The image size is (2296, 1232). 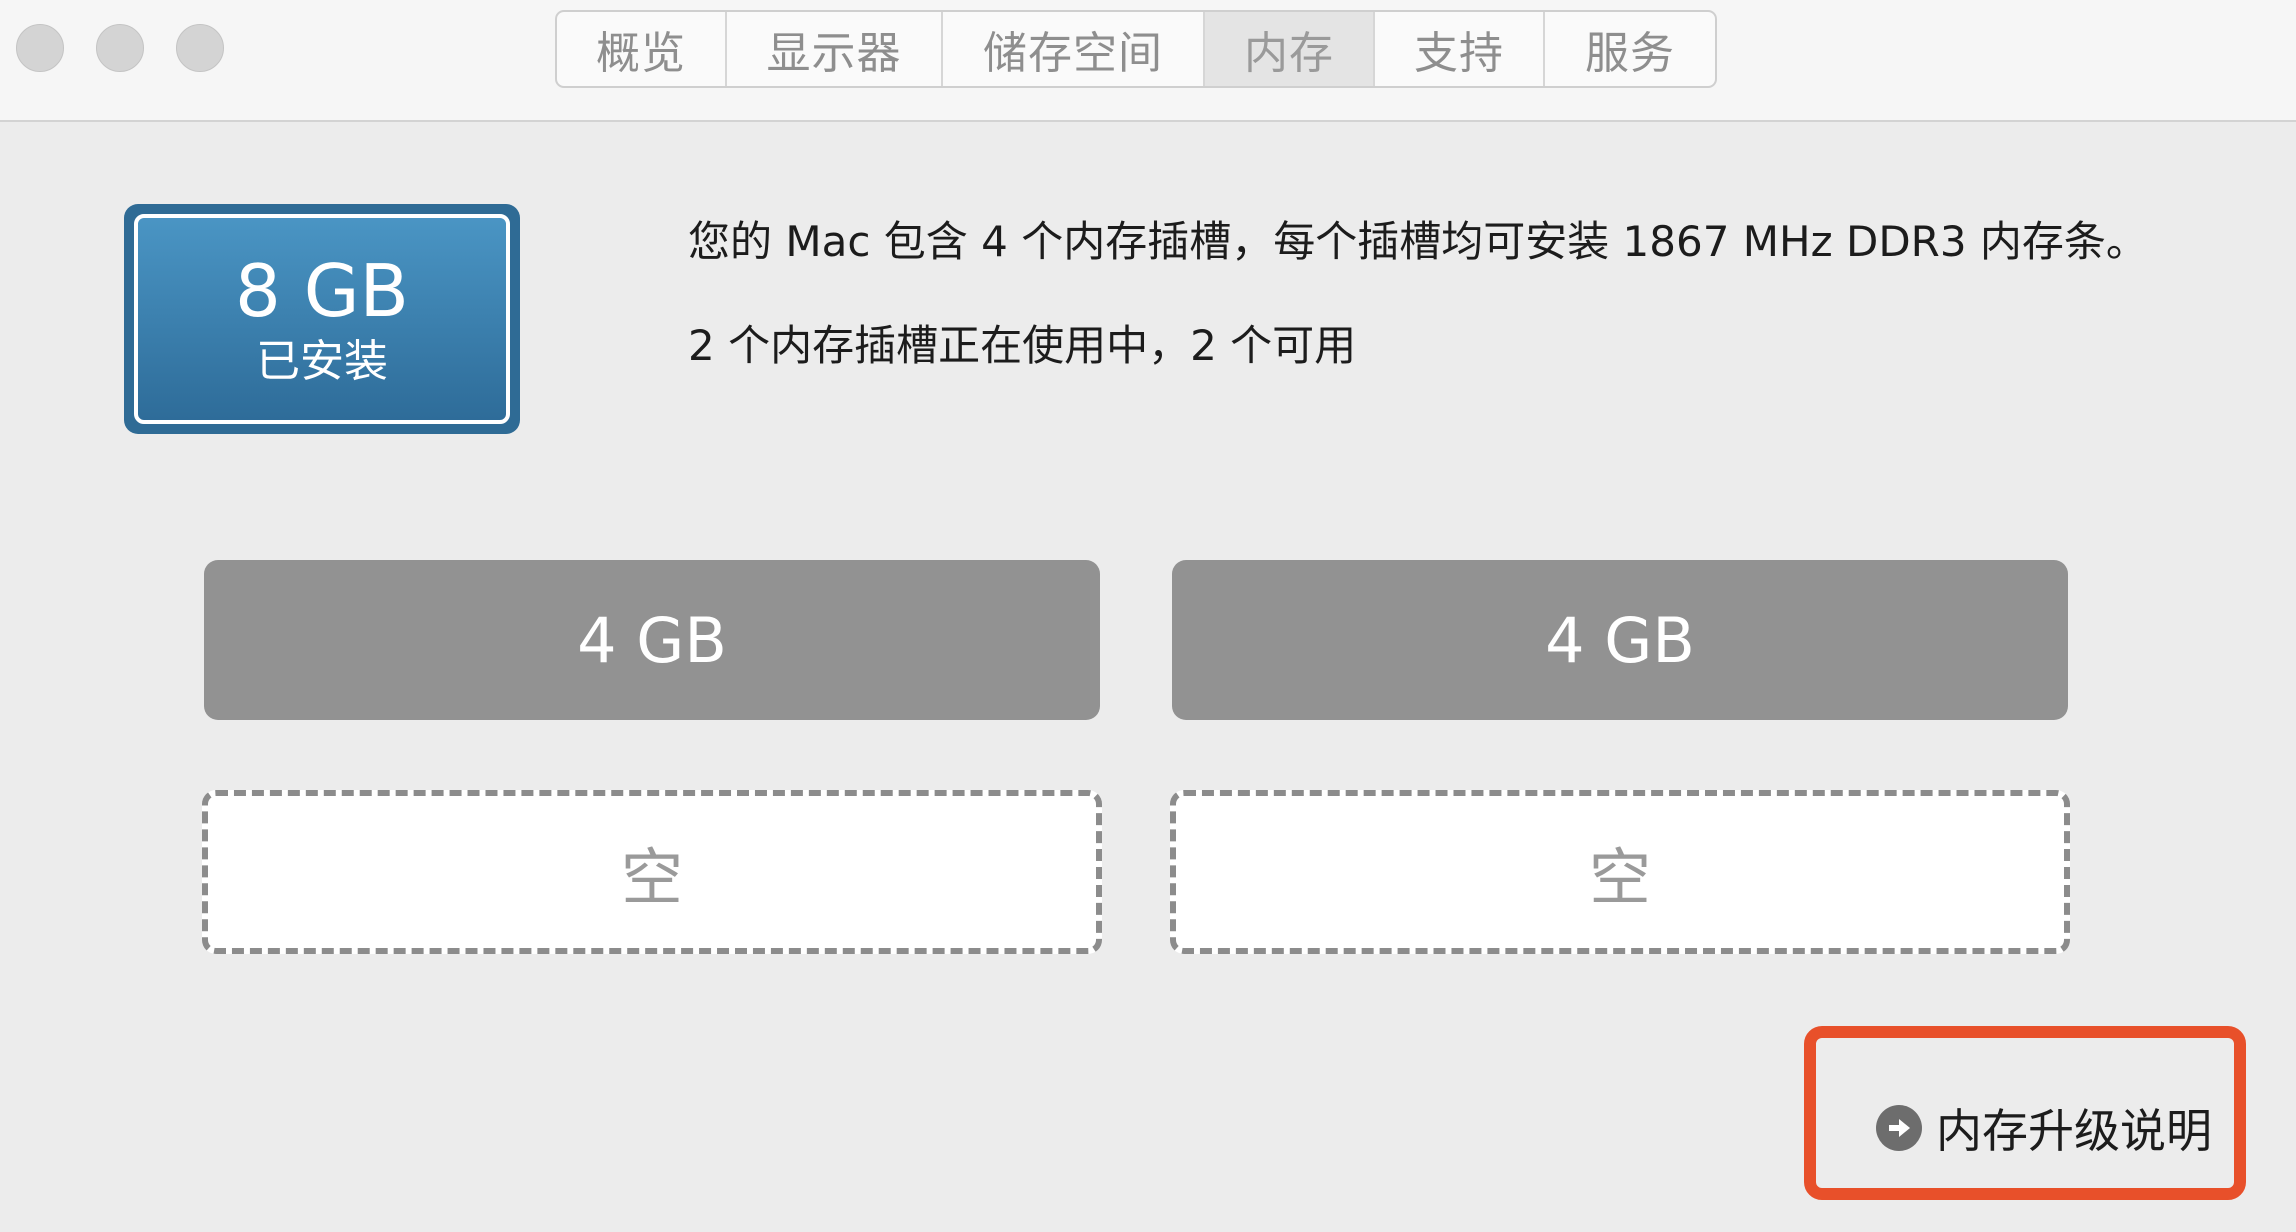 What do you see at coordinates (1074, 49) in the screenshot?
I see `tab-storage: 储存空间` at bounding box center [1074, 49].